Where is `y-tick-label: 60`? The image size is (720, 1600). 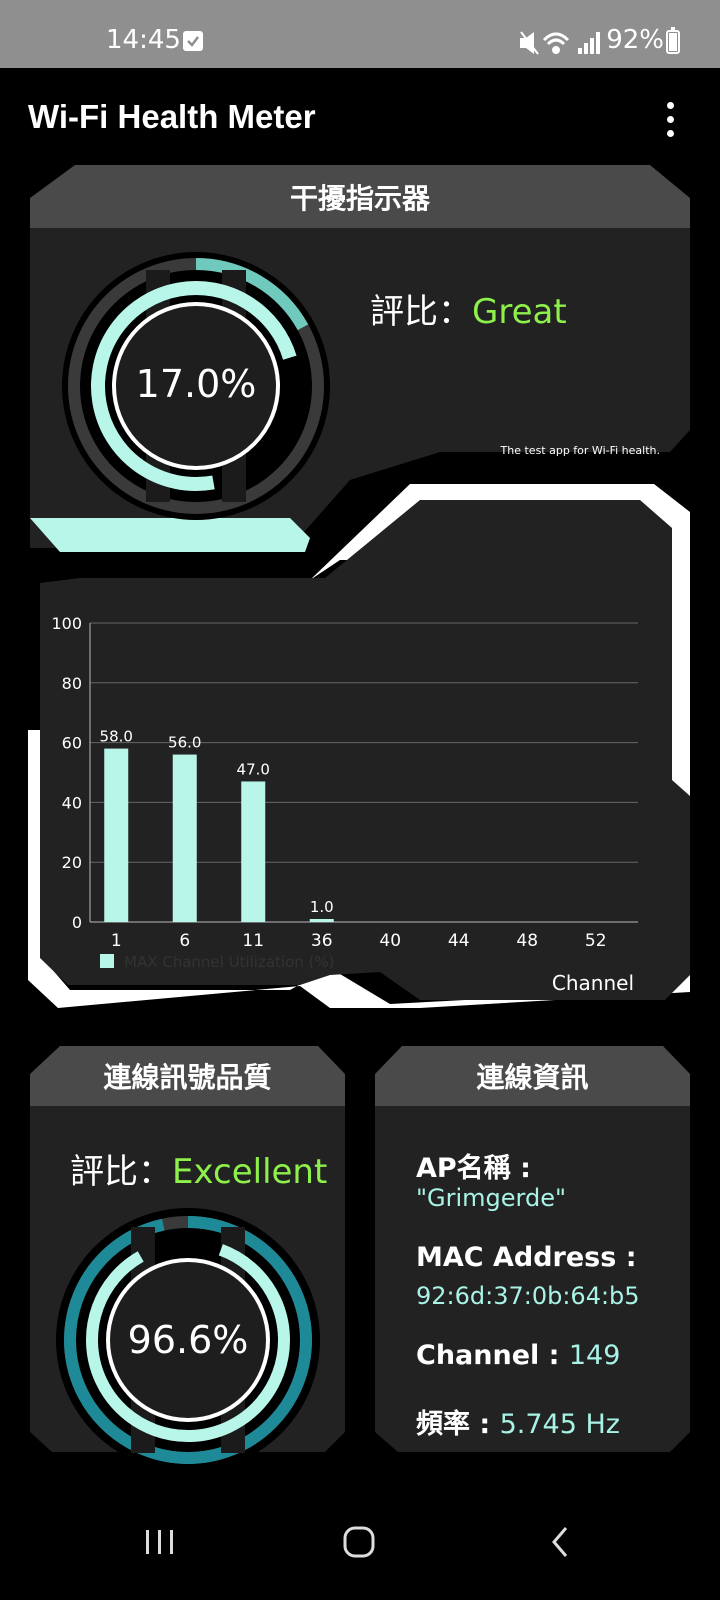 y-tick-label: 60 is located at coordinates (72, 743).